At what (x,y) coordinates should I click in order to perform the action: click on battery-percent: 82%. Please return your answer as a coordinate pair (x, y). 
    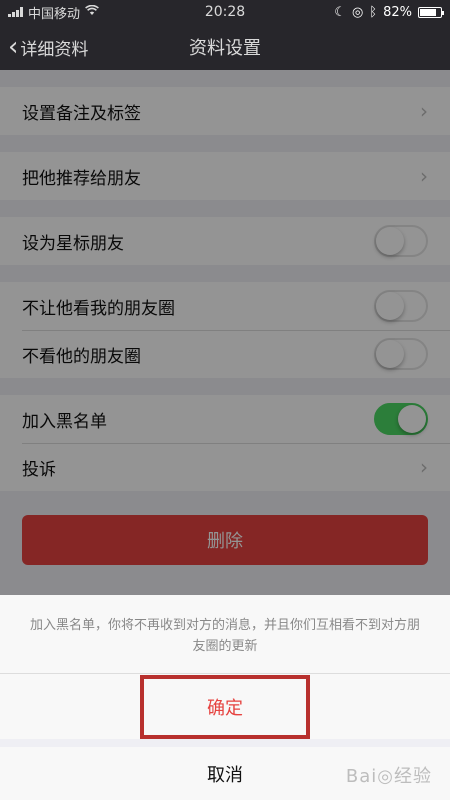
    Looking at the image, I should click on (397, 12).